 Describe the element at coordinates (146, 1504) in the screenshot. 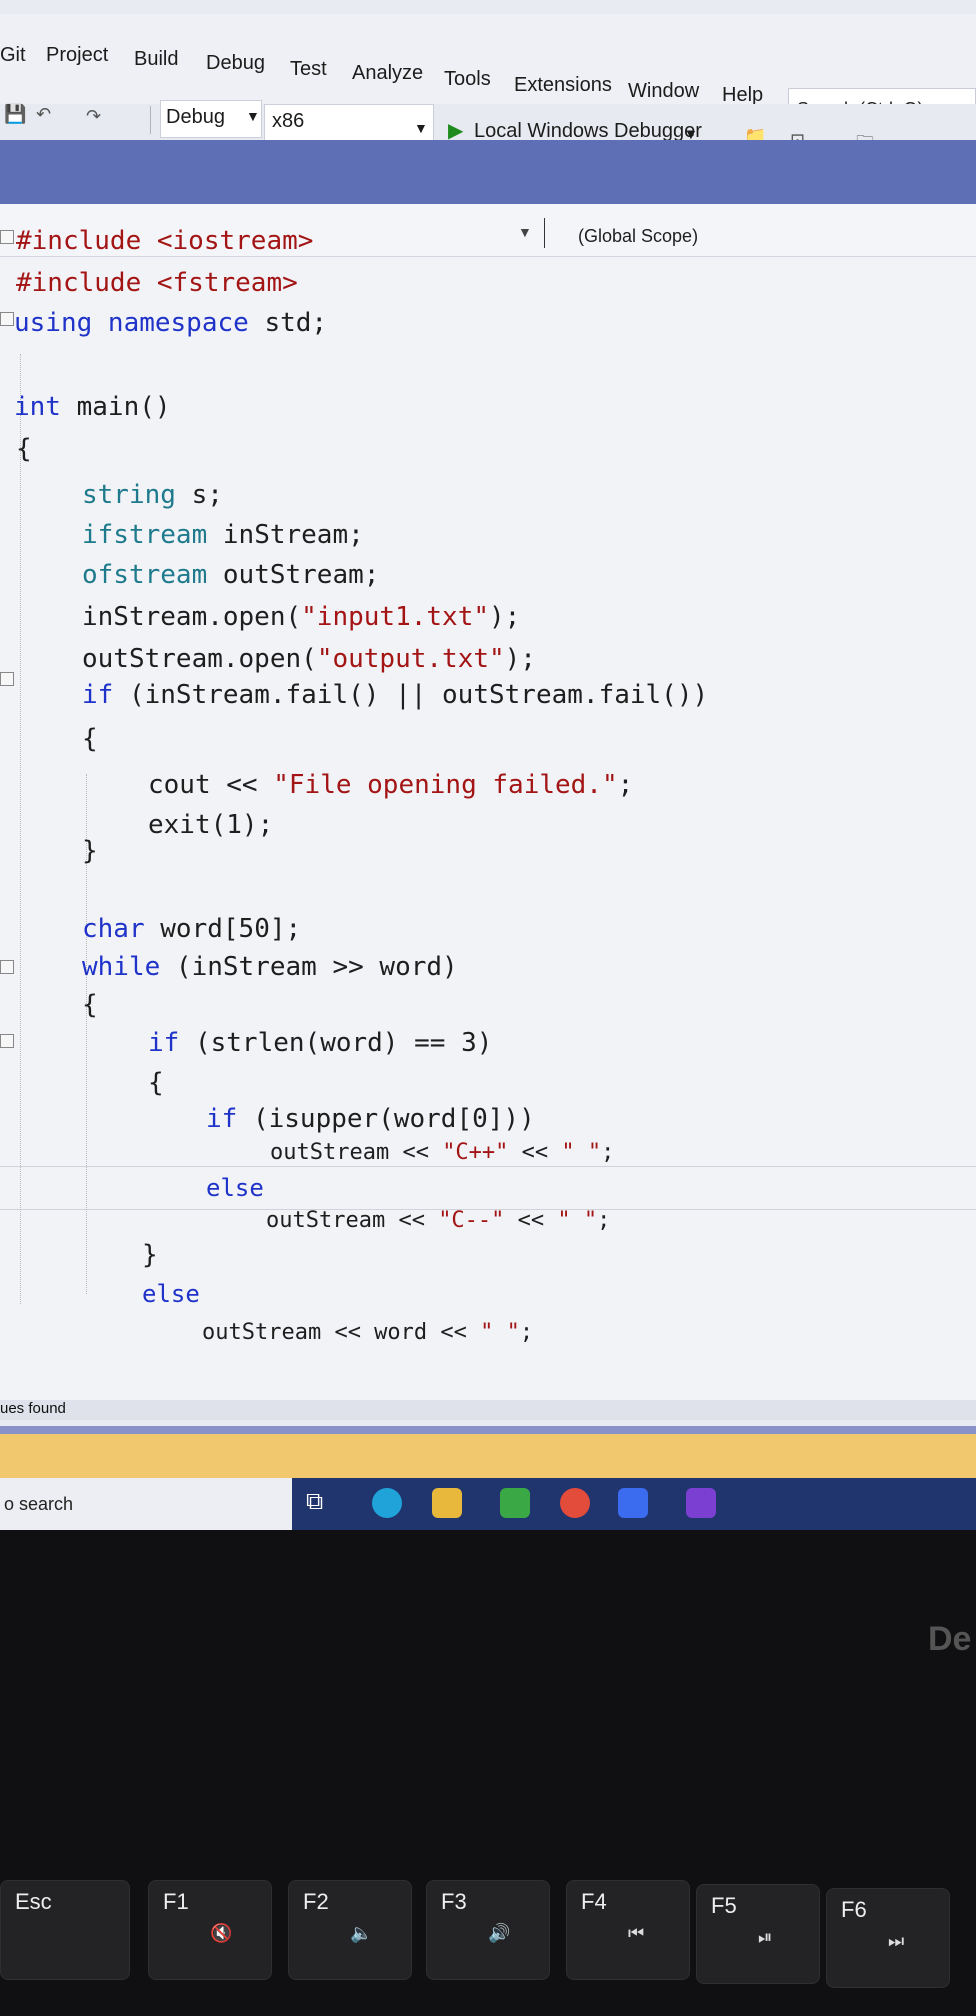

I see `taskbar-search: o search` at that location.